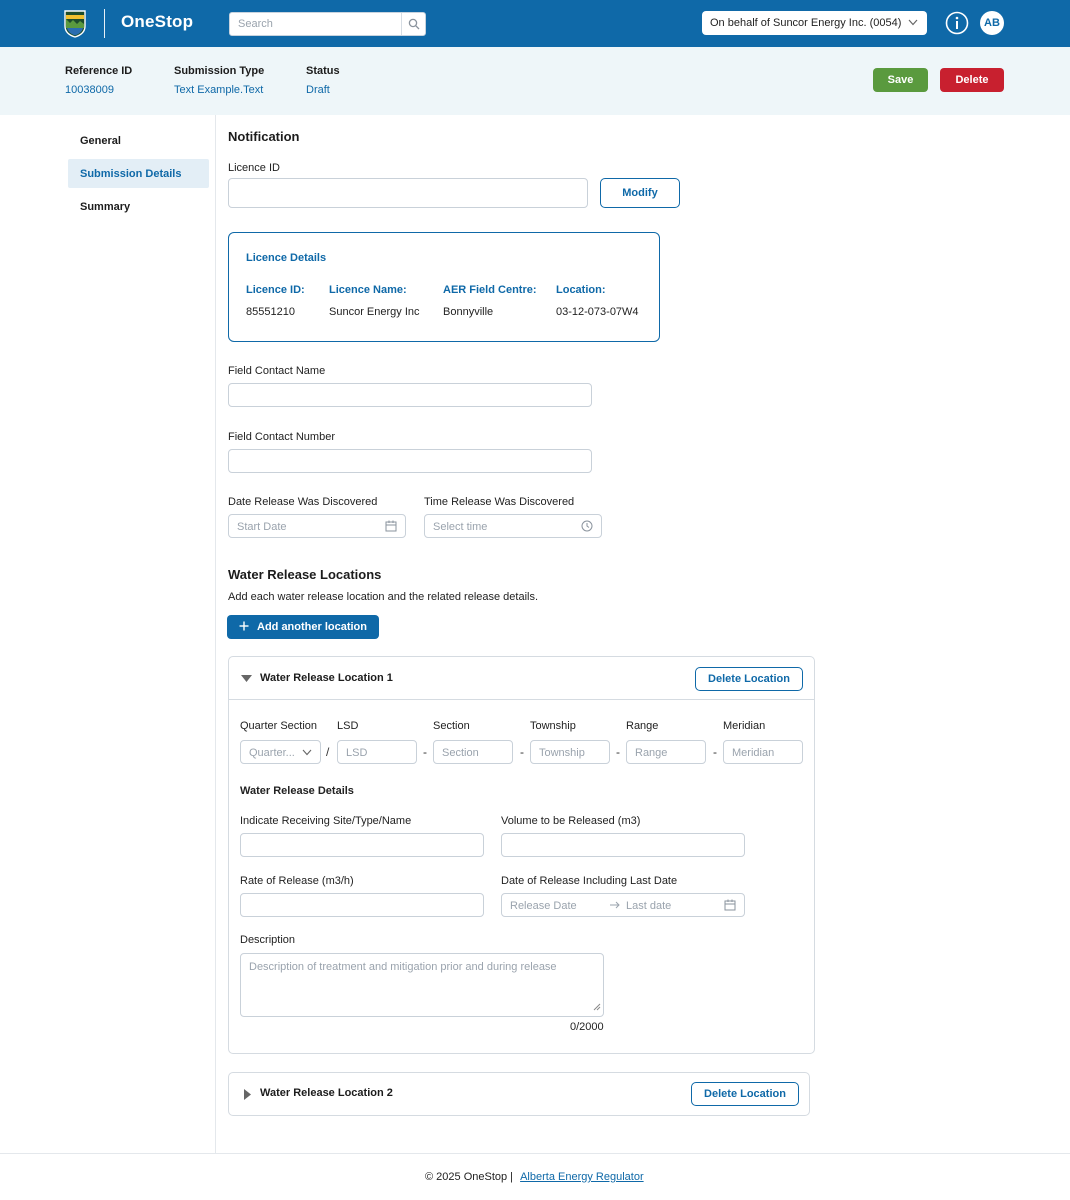 The image size is (1070, 1200). What do you see at coordinates (268, 940) in the screenshot?
I see `description-label: Description` at bounding box center [268, 940].